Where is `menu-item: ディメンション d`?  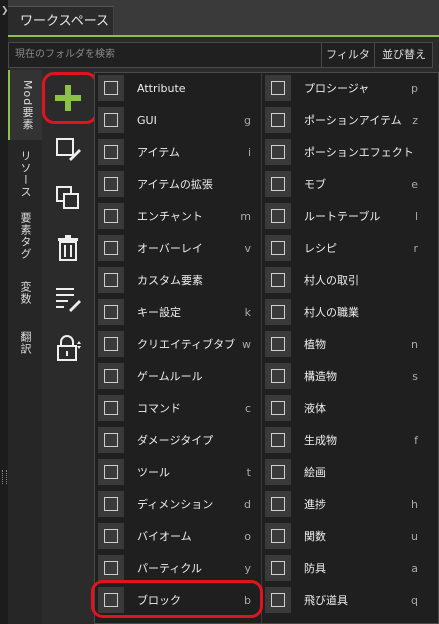
menu-item: ディメンション d is located at coordinates (177, 505).